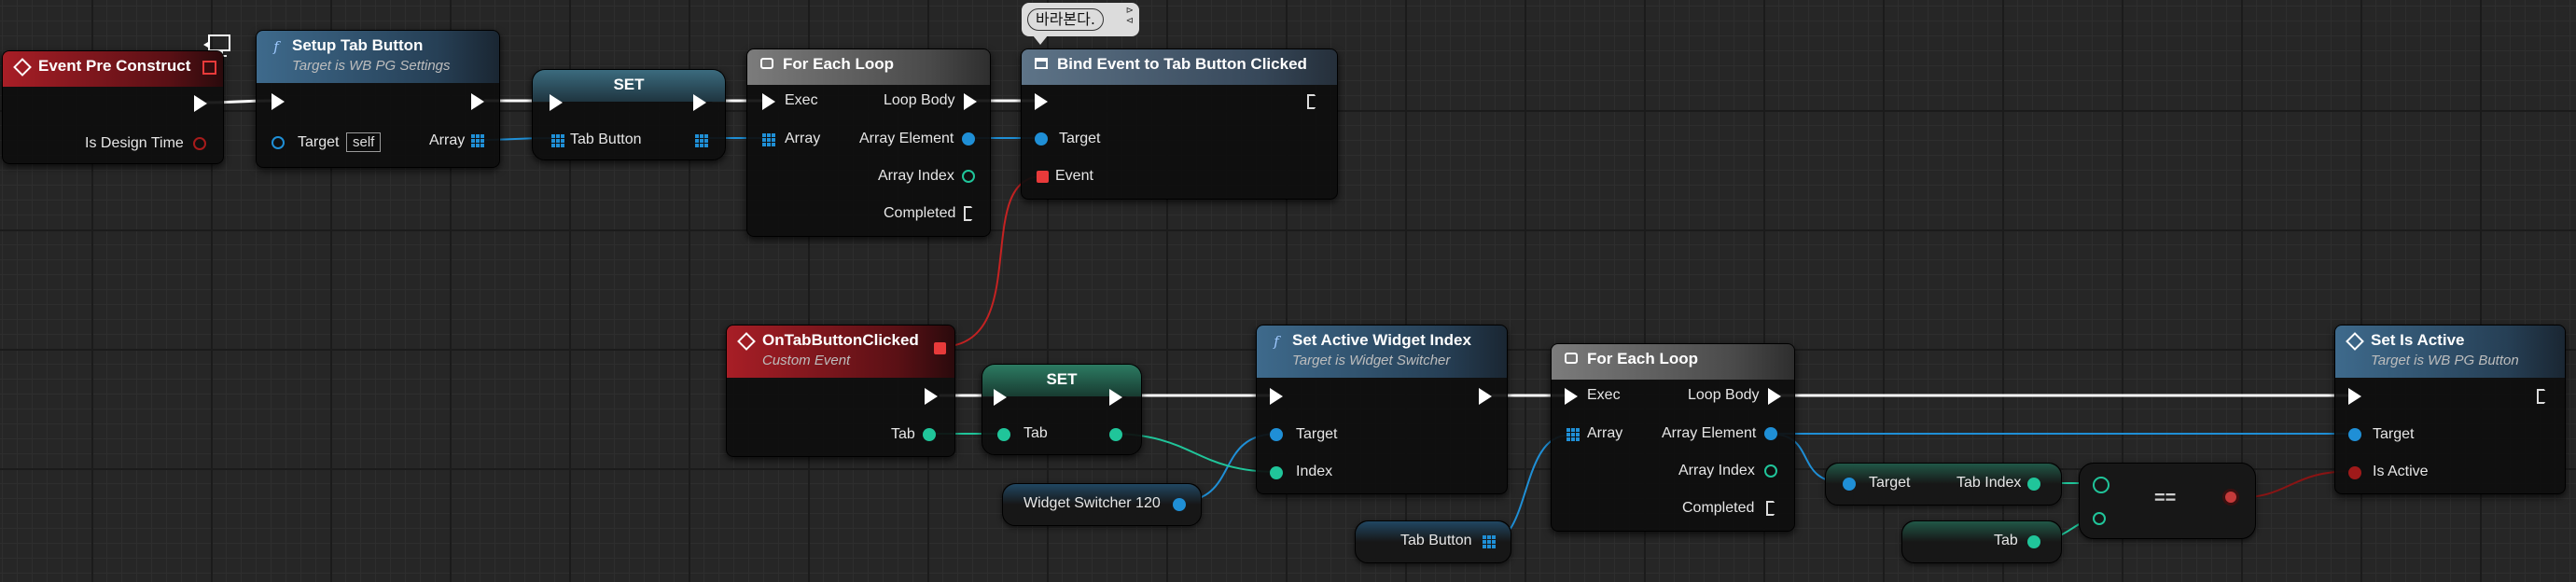 This screenshot has height=582, width=2576. I want to click on get-tab-index-node: Target Tab Index, so click(1944, 484).